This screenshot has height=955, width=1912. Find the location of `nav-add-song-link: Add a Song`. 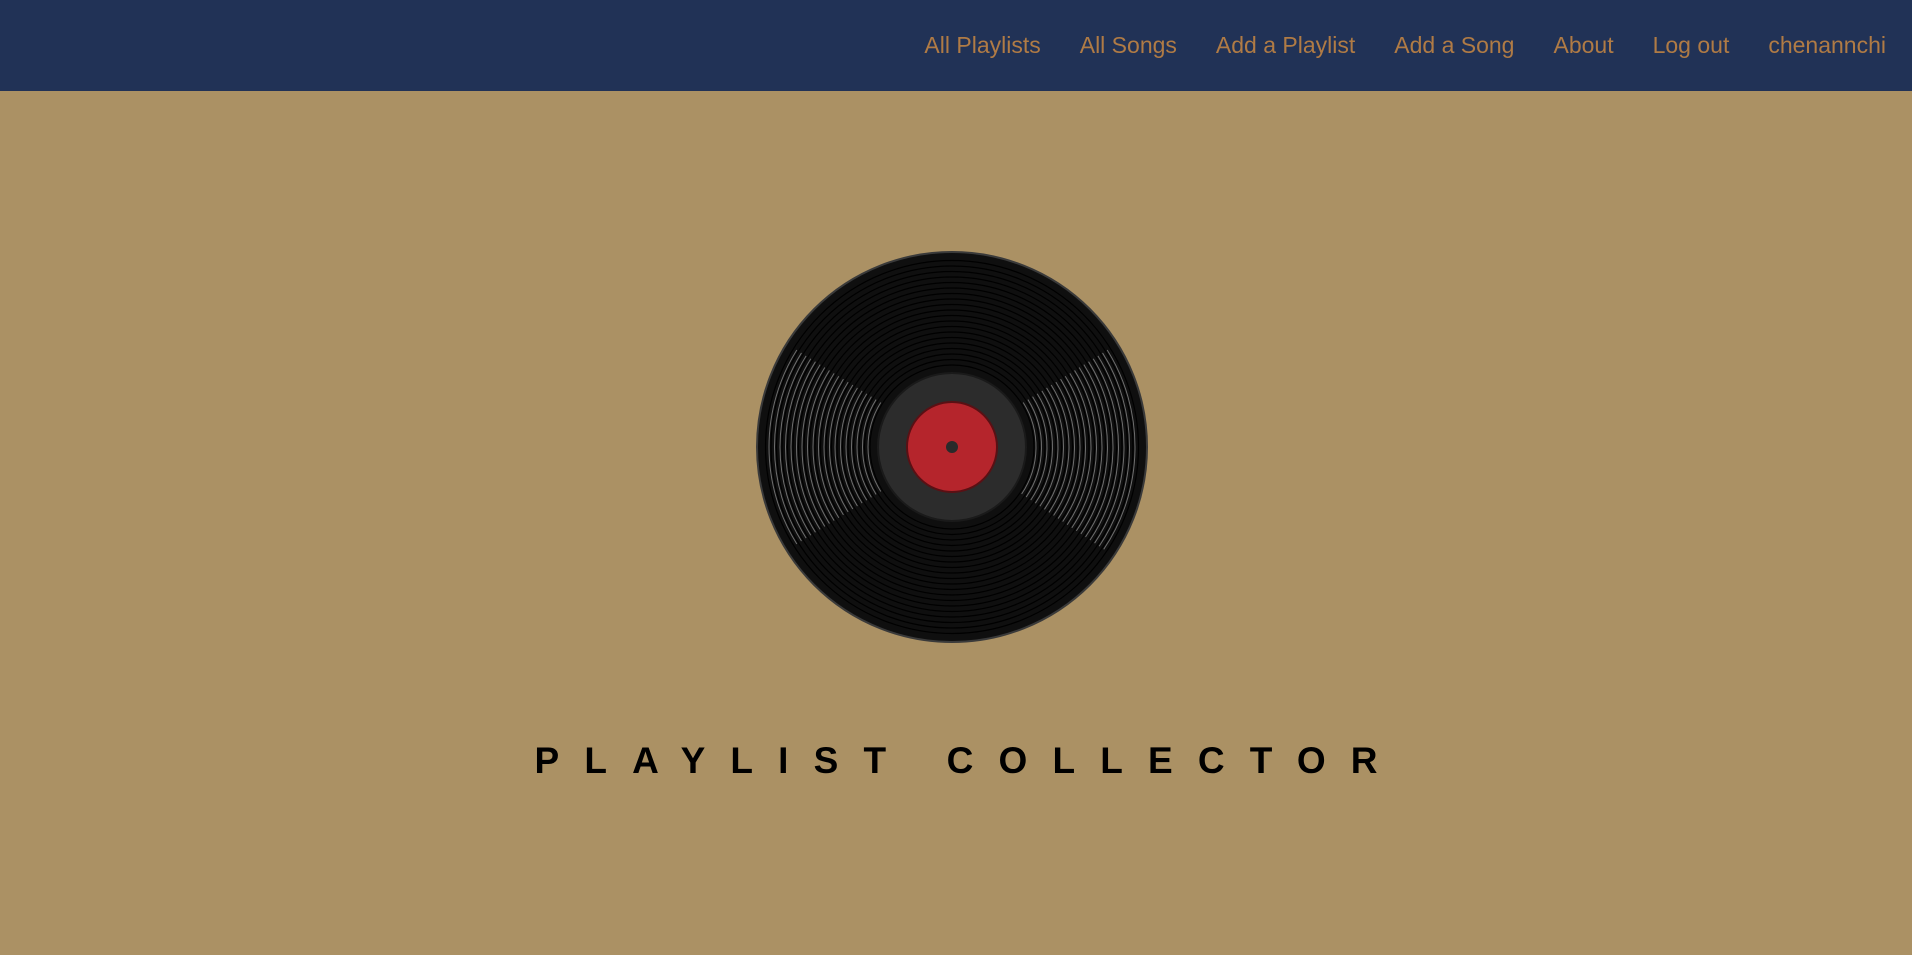

nav-add-song-link: Add a Song is located at coordinates (1454, 45).